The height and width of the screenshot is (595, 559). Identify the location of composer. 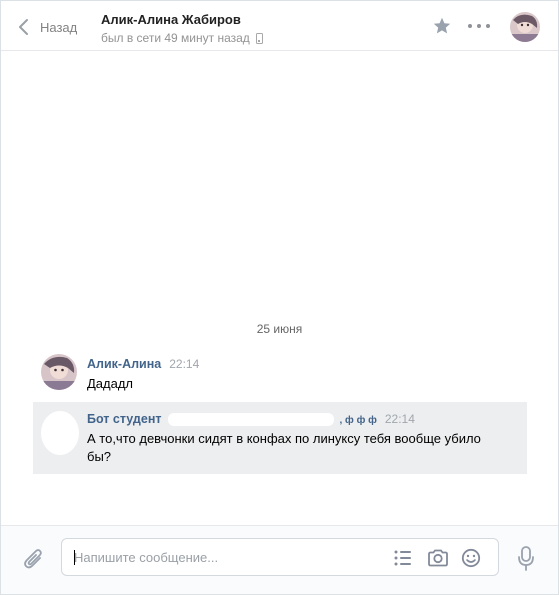
(279, 559).